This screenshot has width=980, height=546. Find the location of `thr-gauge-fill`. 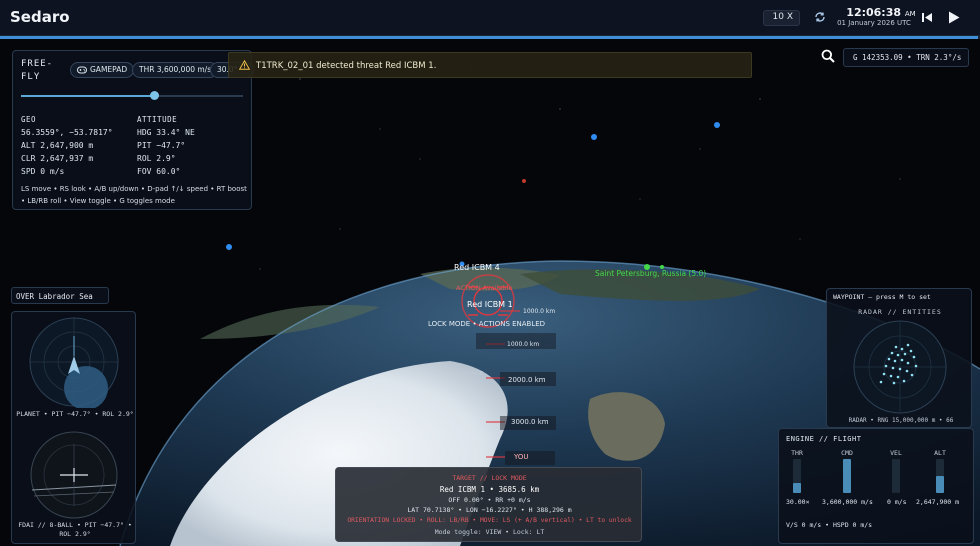

thr-gauge-fill is located at coordinates (797, 487).